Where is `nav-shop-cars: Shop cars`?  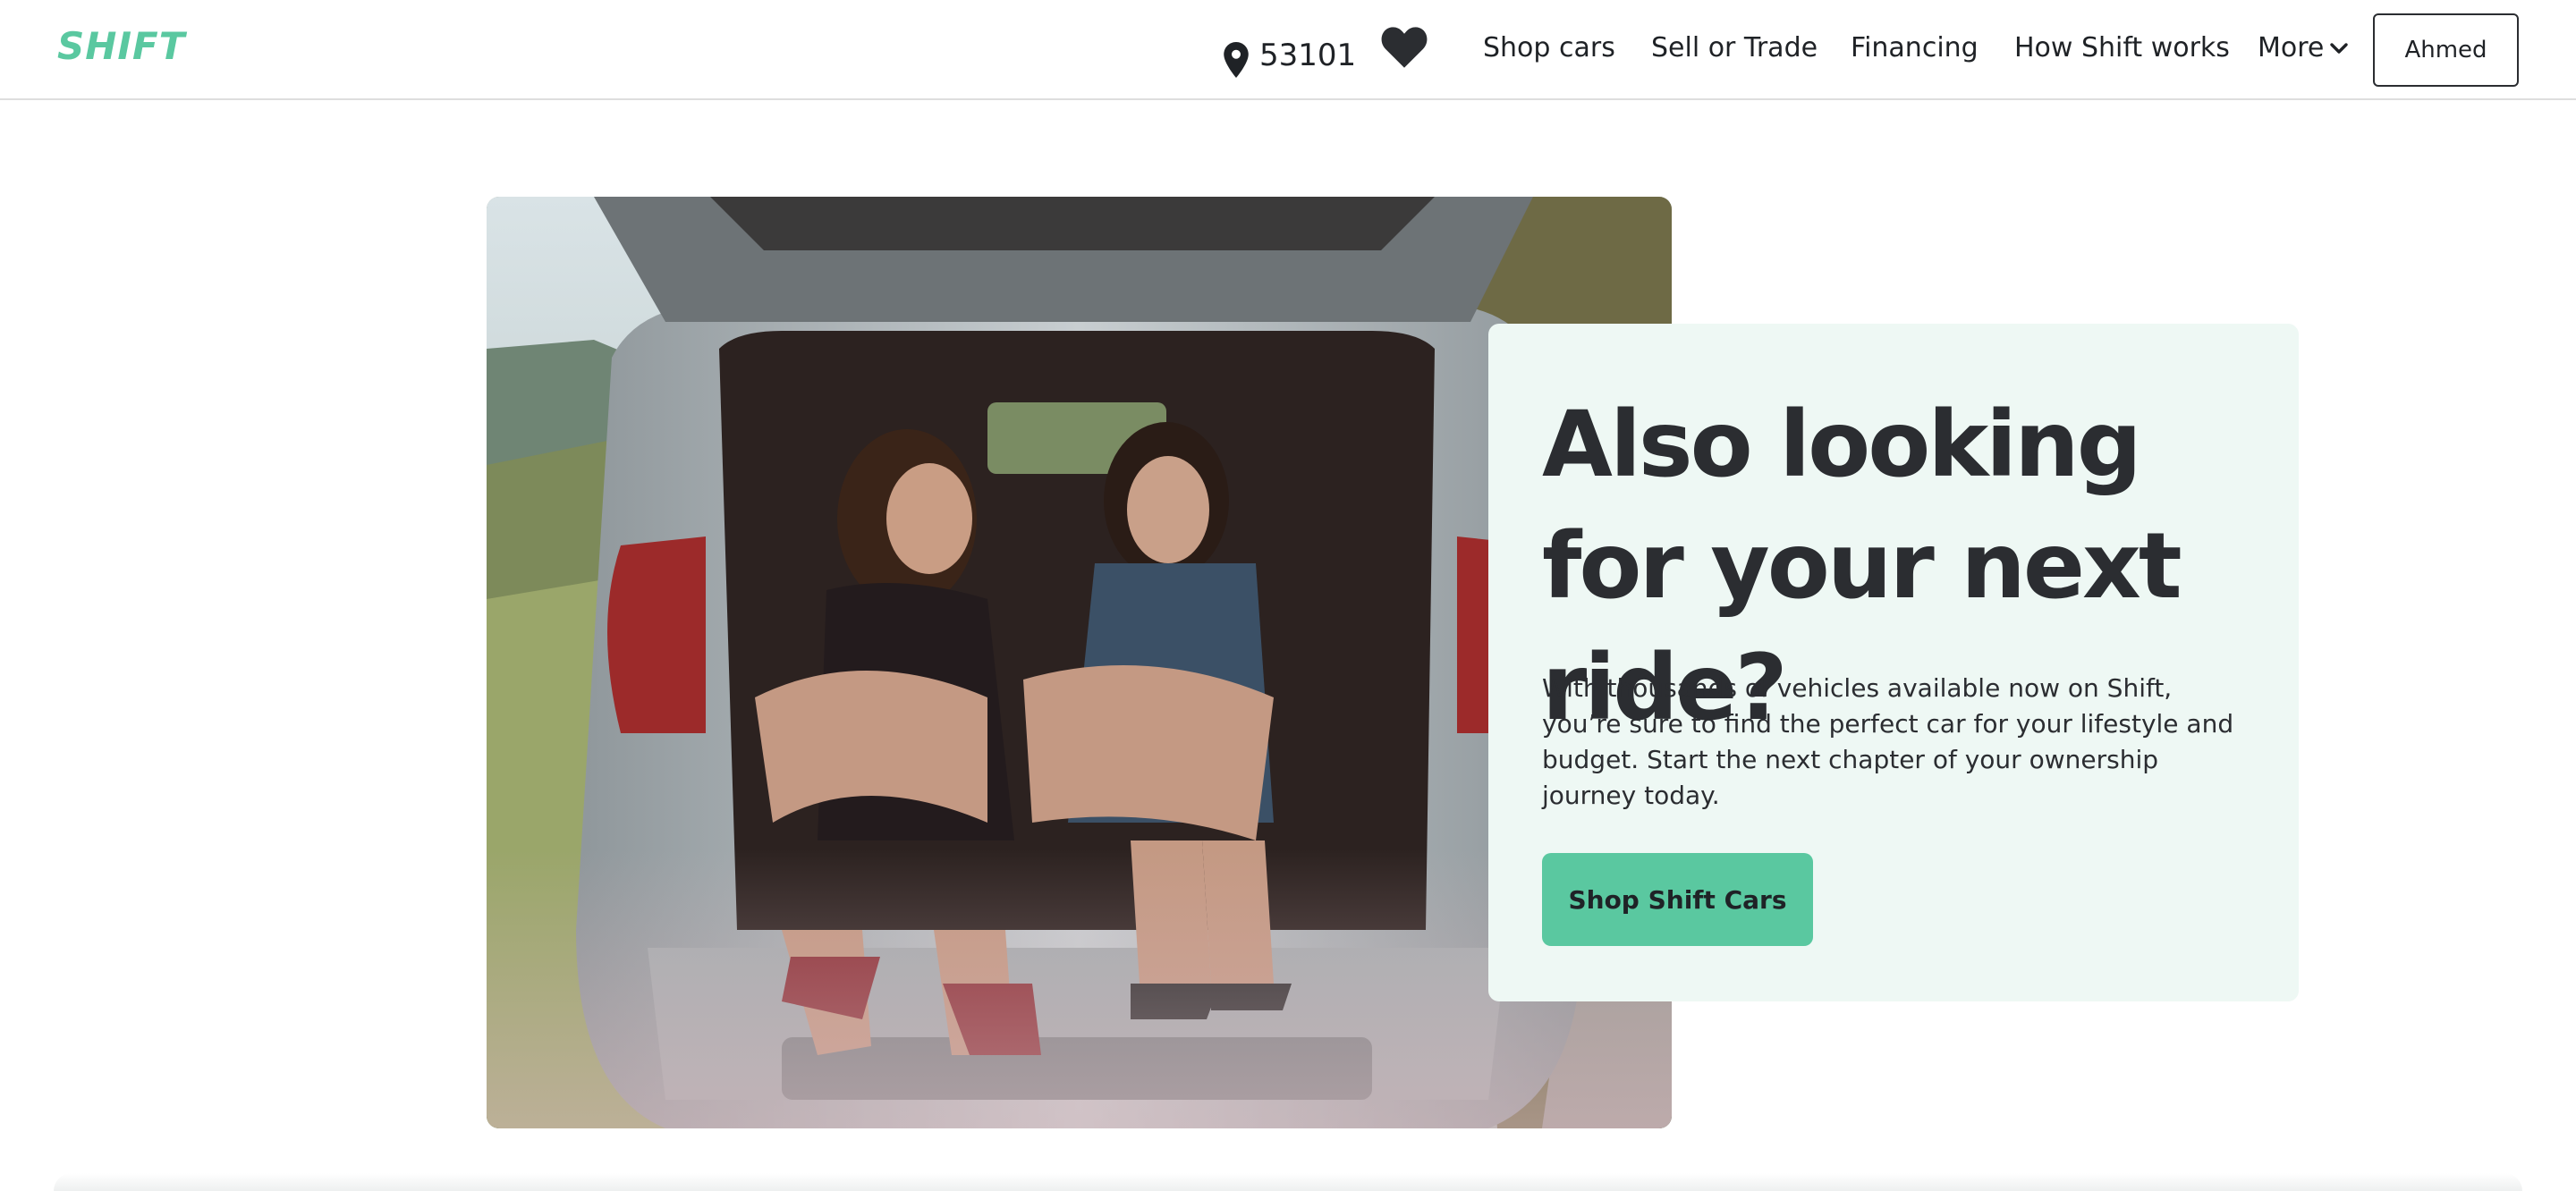 nav-shop-cars: Shop cars is located at coordinates (1549, 48).